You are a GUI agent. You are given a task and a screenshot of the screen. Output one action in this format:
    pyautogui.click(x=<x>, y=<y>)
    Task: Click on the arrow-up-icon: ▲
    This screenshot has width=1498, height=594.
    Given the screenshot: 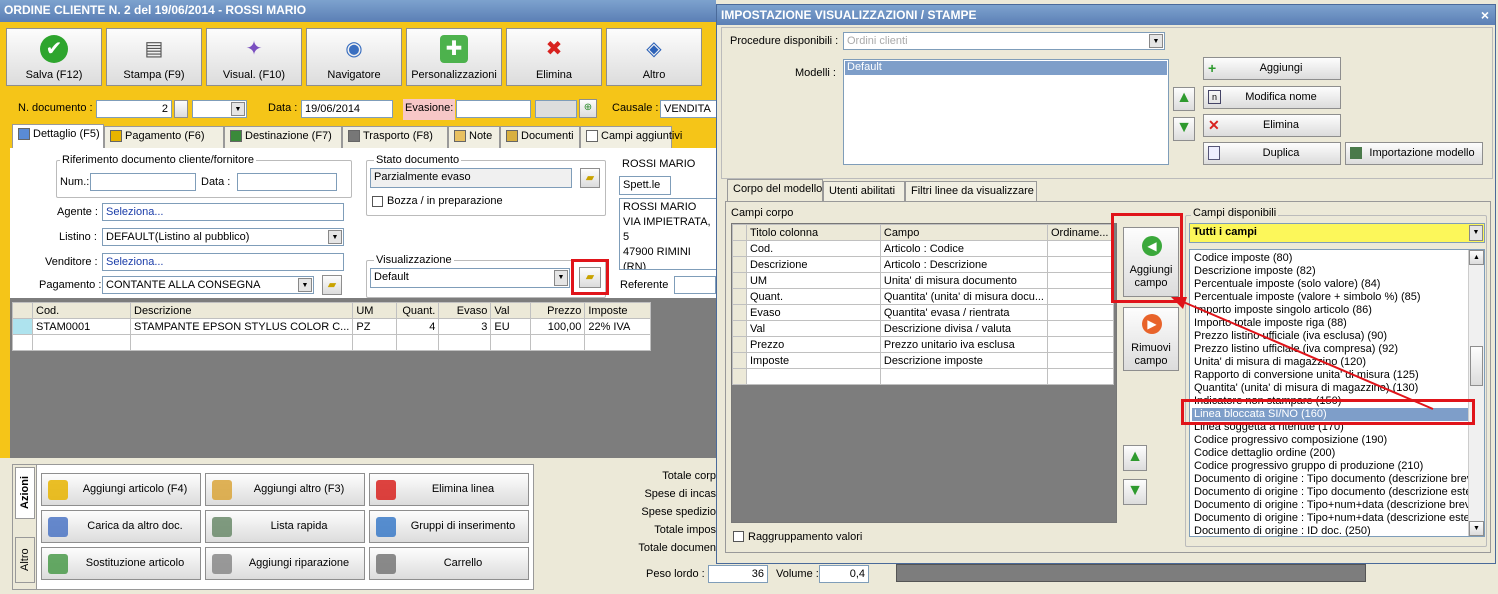 What is the action you would take?
    pyautogui.click(x=1184, y=99)
    